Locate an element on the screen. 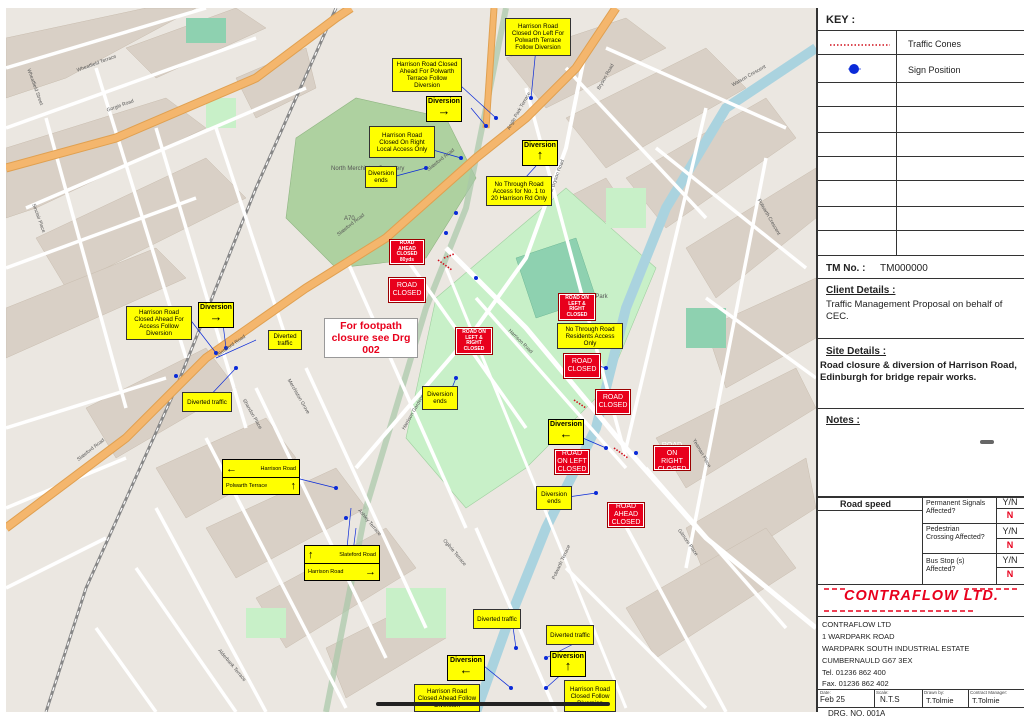  sign-harrison-closed-follow-diversion: Harrison Road Closed Follow Diversion is located at coordinates (590, 696).